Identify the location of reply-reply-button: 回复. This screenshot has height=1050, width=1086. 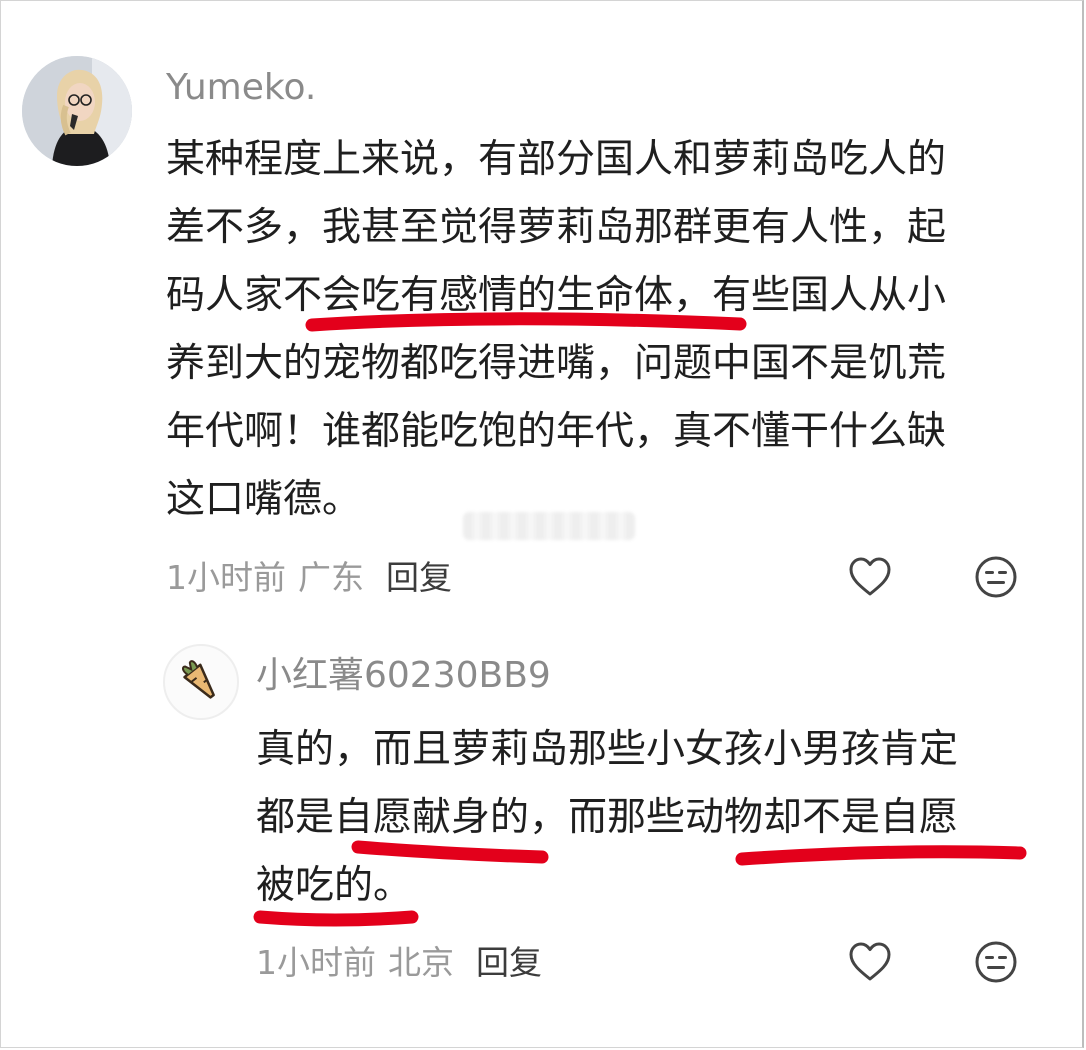
(509, 962).